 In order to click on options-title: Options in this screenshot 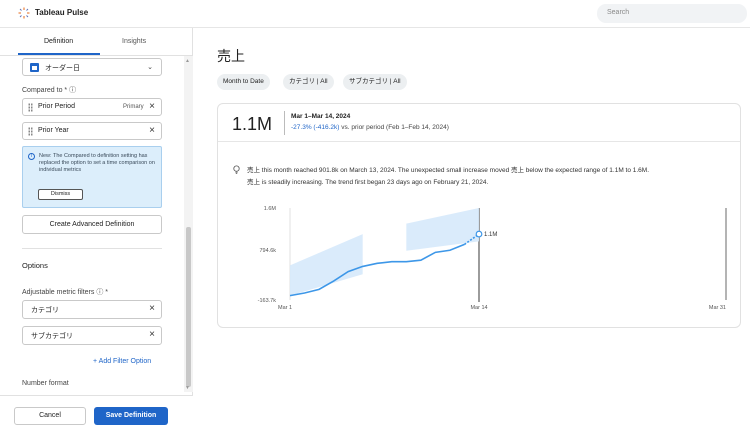, I will do `click(35, 265)`.